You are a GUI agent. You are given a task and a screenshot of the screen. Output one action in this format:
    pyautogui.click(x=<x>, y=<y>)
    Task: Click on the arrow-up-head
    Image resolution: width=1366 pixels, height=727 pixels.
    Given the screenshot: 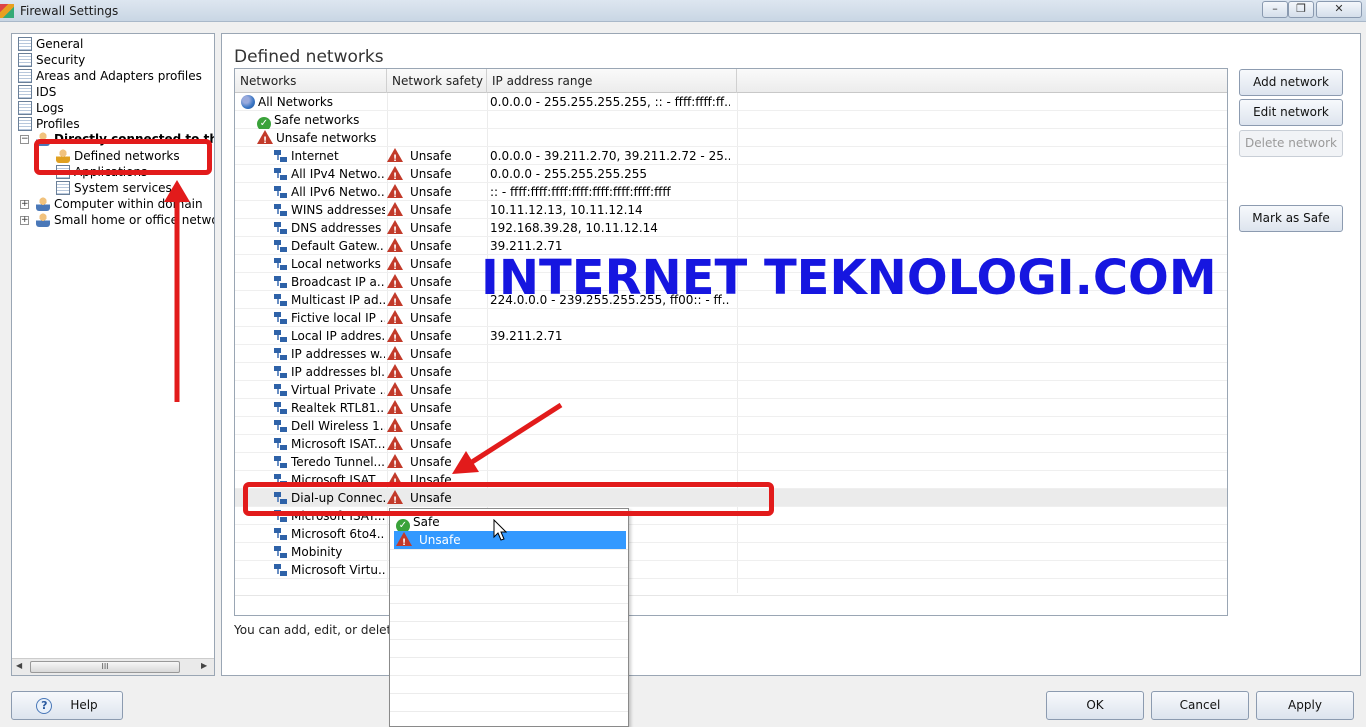 What is the action you would take?
    pyautogui.click(x=177, y=191)
    